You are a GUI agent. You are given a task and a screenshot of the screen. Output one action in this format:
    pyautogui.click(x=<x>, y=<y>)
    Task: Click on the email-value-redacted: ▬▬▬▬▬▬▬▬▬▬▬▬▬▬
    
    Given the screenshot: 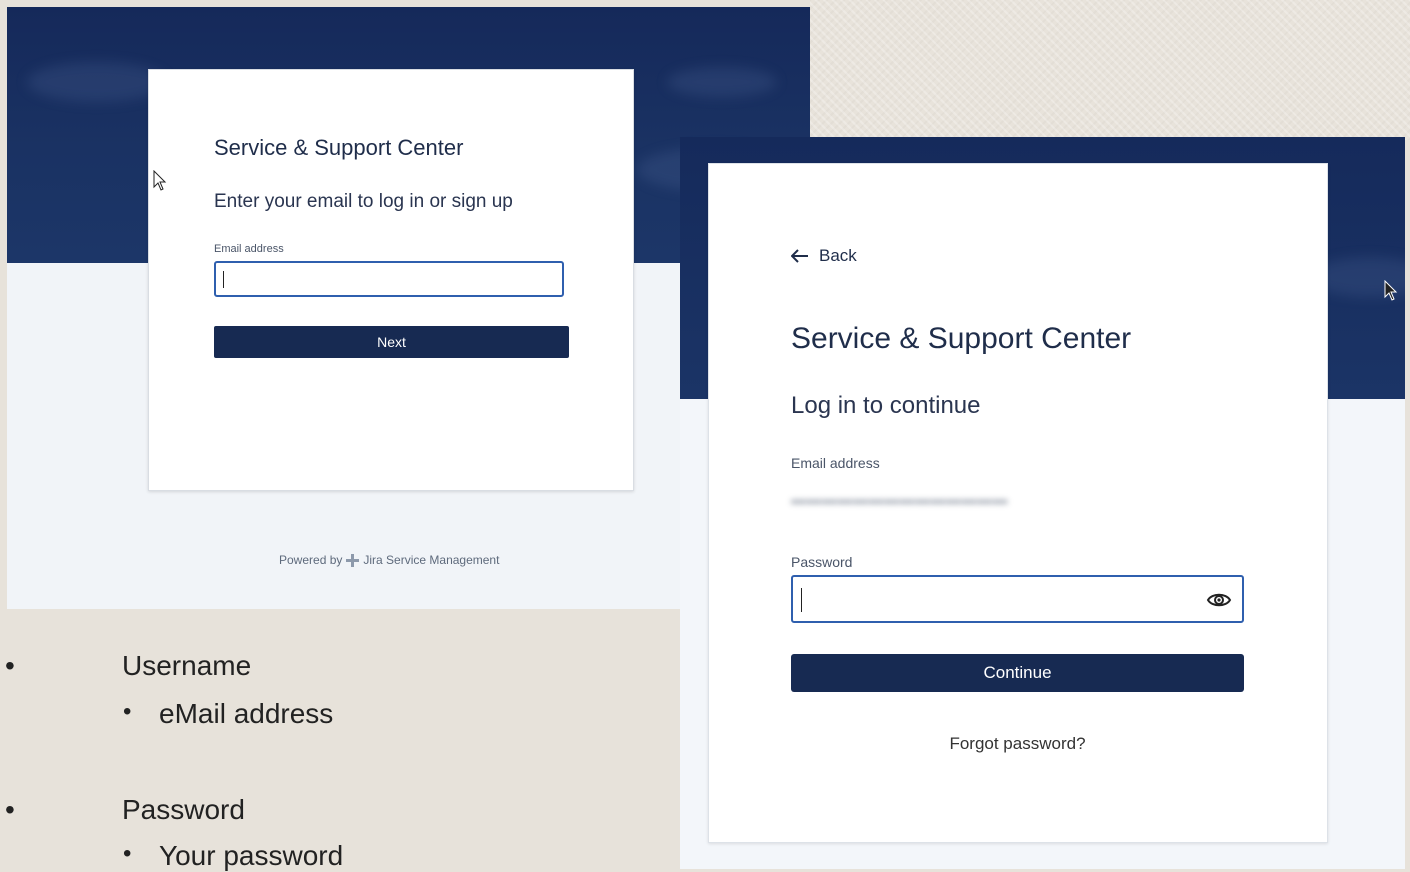 What is the action you would take?
    pyautogui.click(x=899, y=499)
    